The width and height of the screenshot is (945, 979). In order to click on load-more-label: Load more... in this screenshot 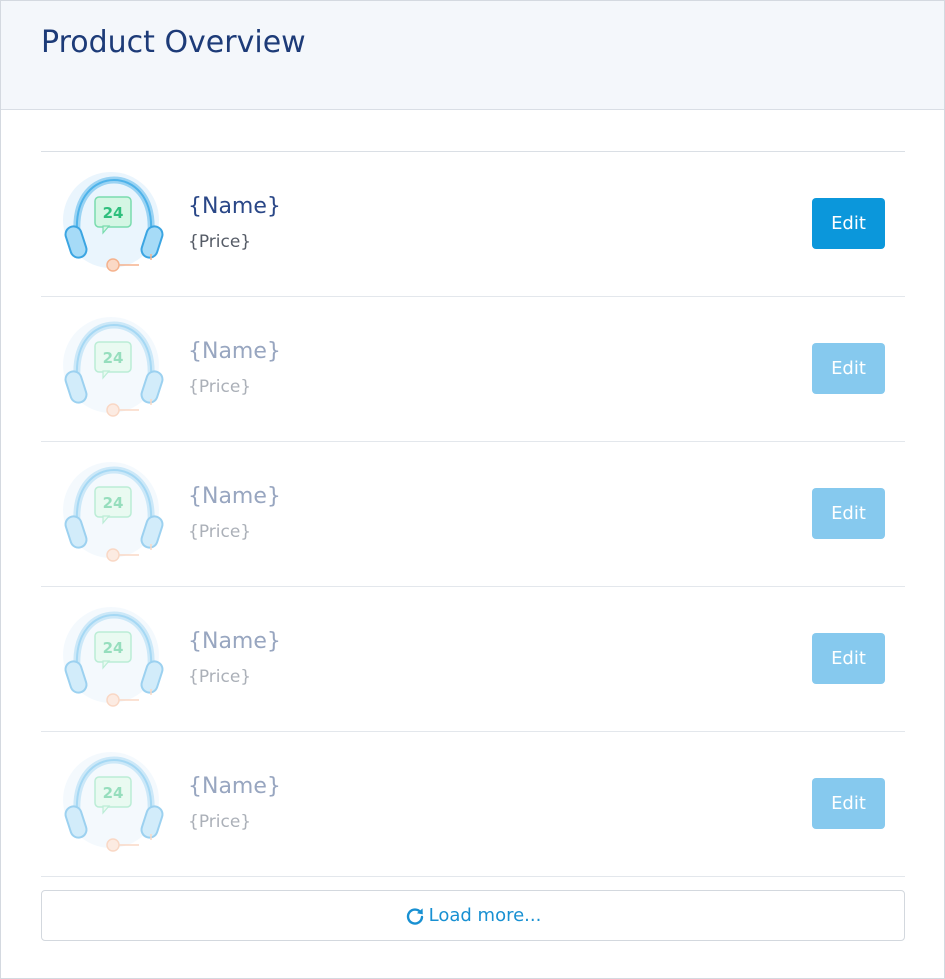, I will do `click(485, 915)`.